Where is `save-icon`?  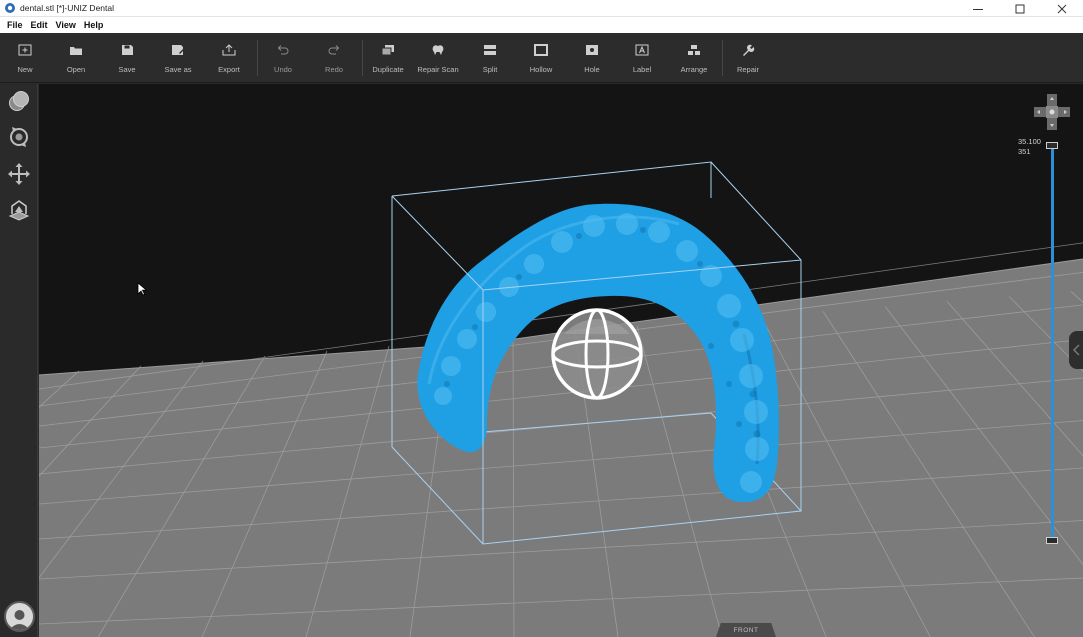 save-icon is located at coordinates (127, 50).